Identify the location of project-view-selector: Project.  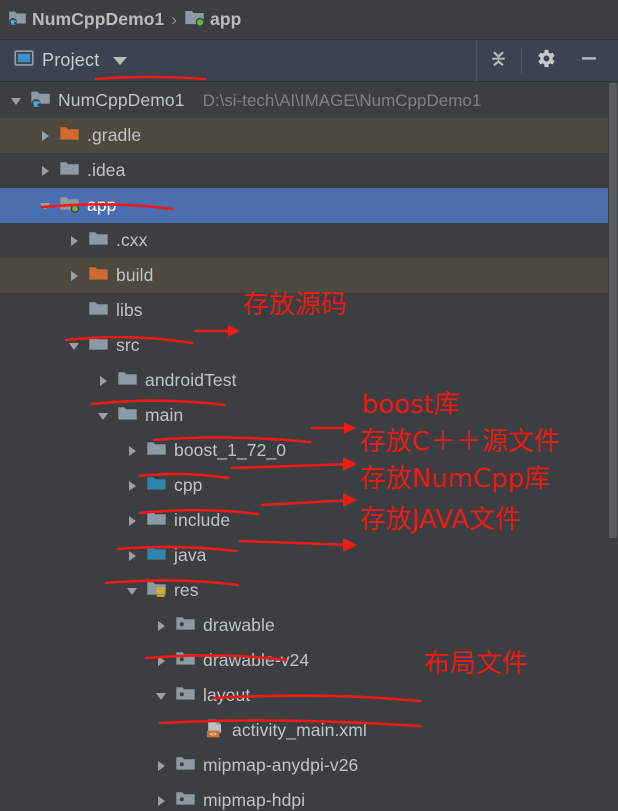
(64, 60).